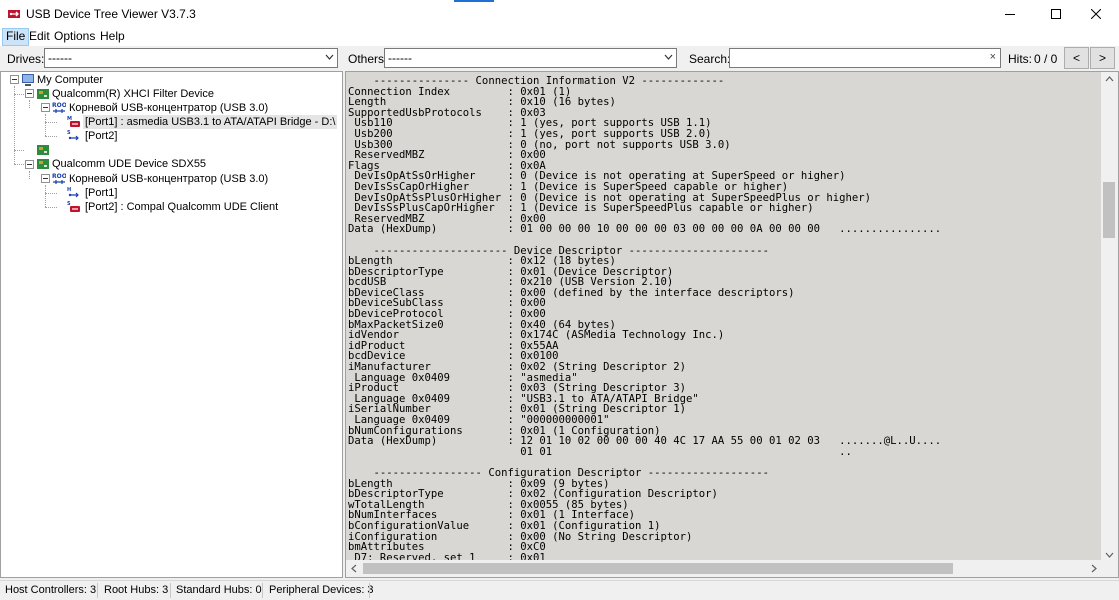 The height and width of the screenshot is (600, 1119). What do you see at coordinates (354, 568) in the screenshot?
I see `scroll-left-icon` at bounding box center [354, 568].